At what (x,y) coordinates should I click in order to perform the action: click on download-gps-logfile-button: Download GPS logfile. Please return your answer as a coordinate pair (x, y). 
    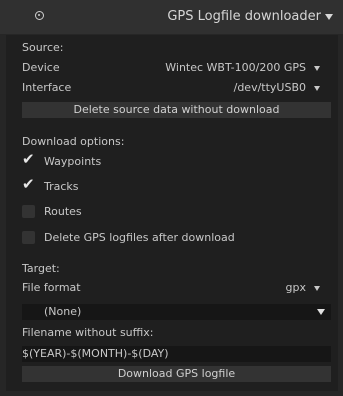
    Looking at the image, I should click on (176, 374).